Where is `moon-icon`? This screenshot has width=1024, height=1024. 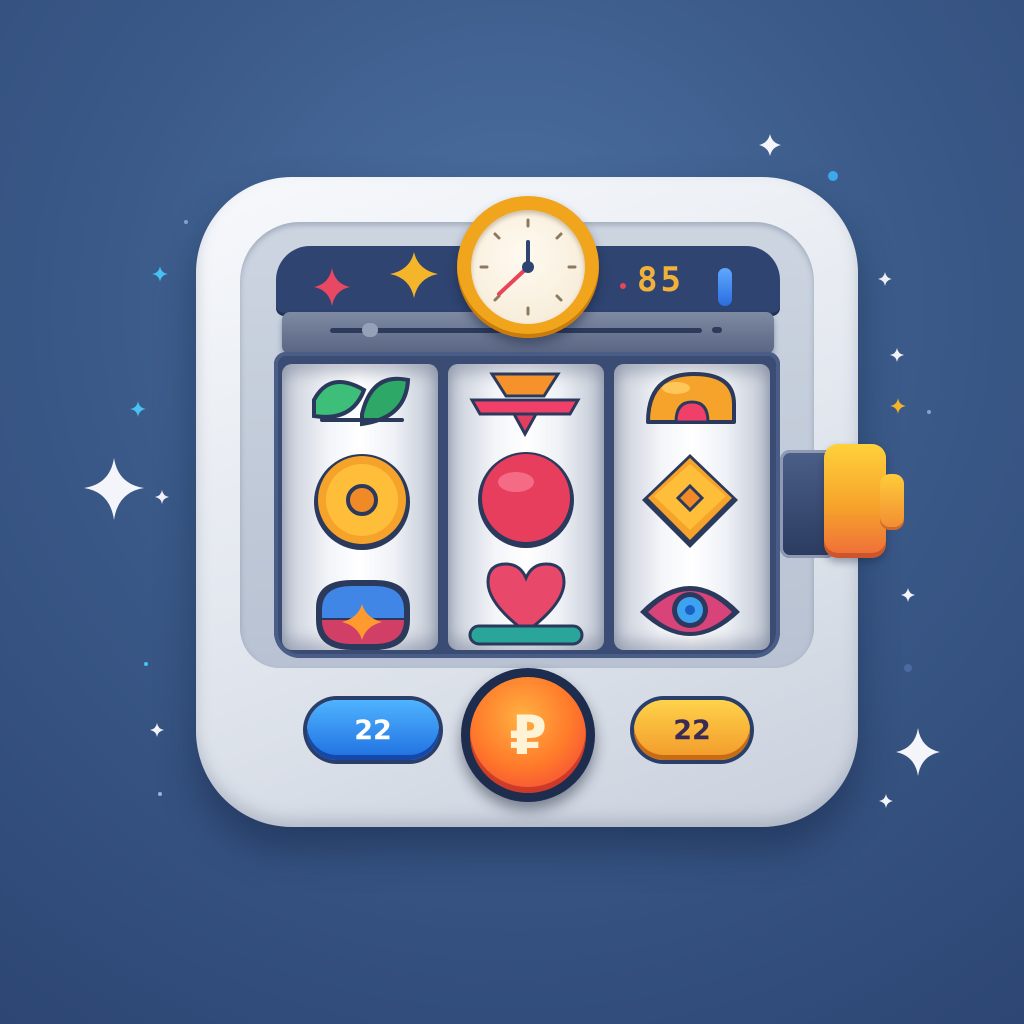
moon-icon is located at coordinates (162, 565).